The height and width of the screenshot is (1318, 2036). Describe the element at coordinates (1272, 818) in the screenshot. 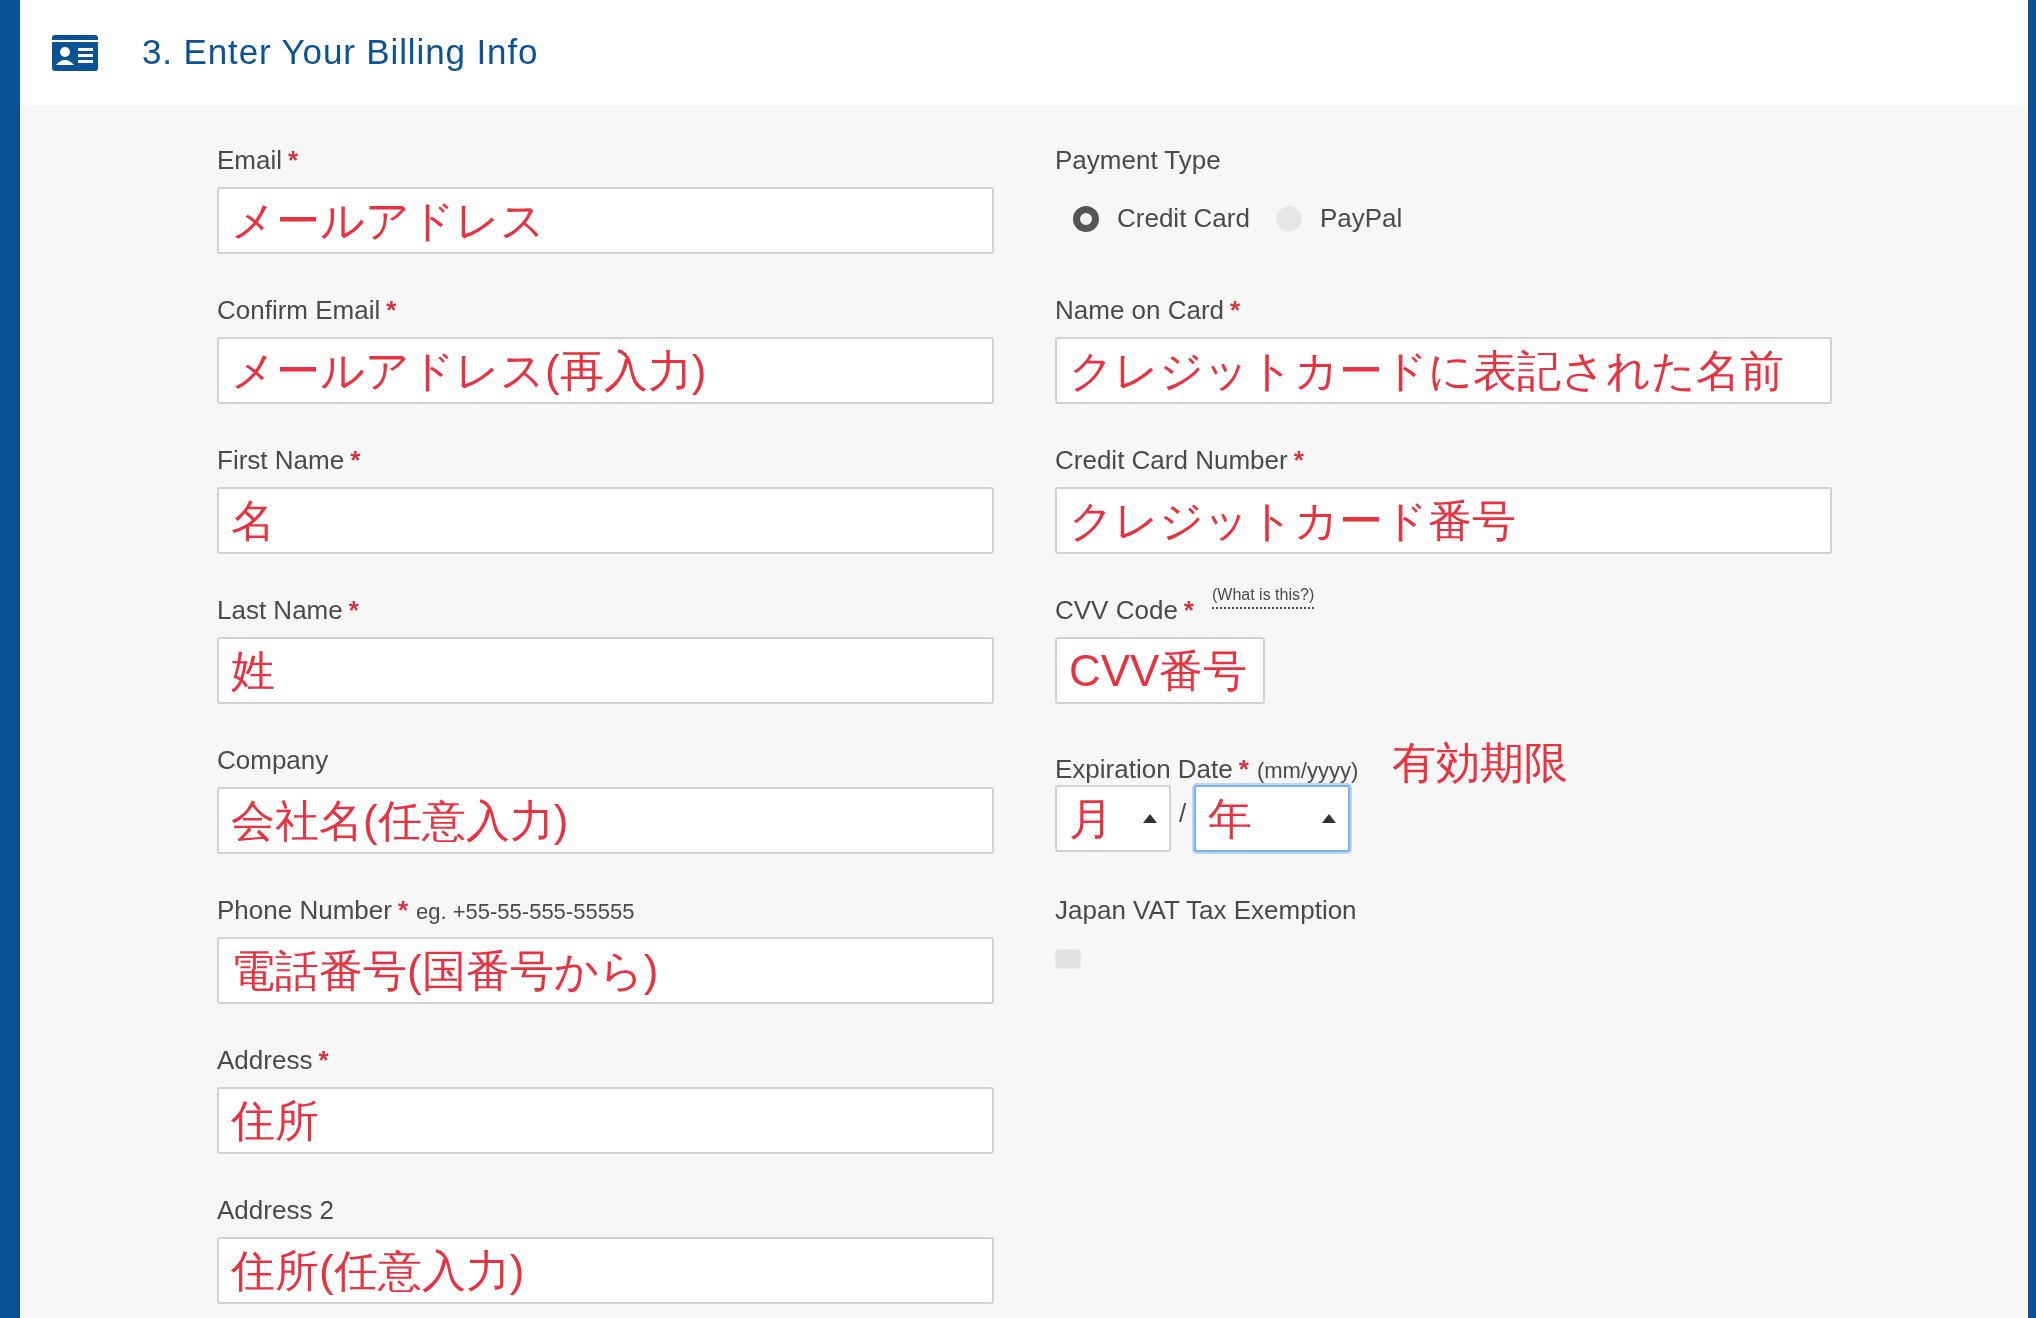

I see `select-field: 年` at that location.